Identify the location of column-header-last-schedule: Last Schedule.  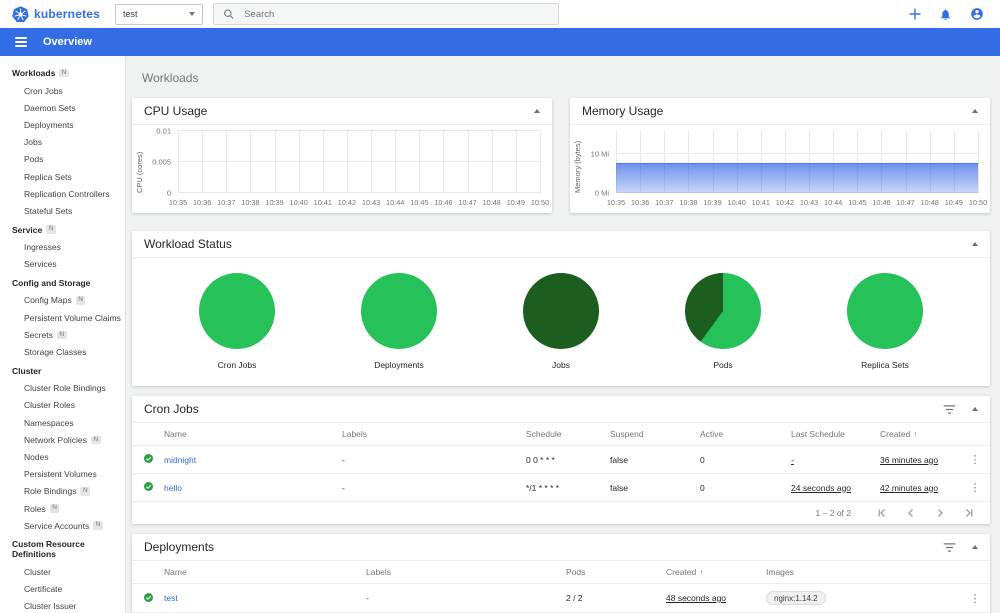
(831, 434).